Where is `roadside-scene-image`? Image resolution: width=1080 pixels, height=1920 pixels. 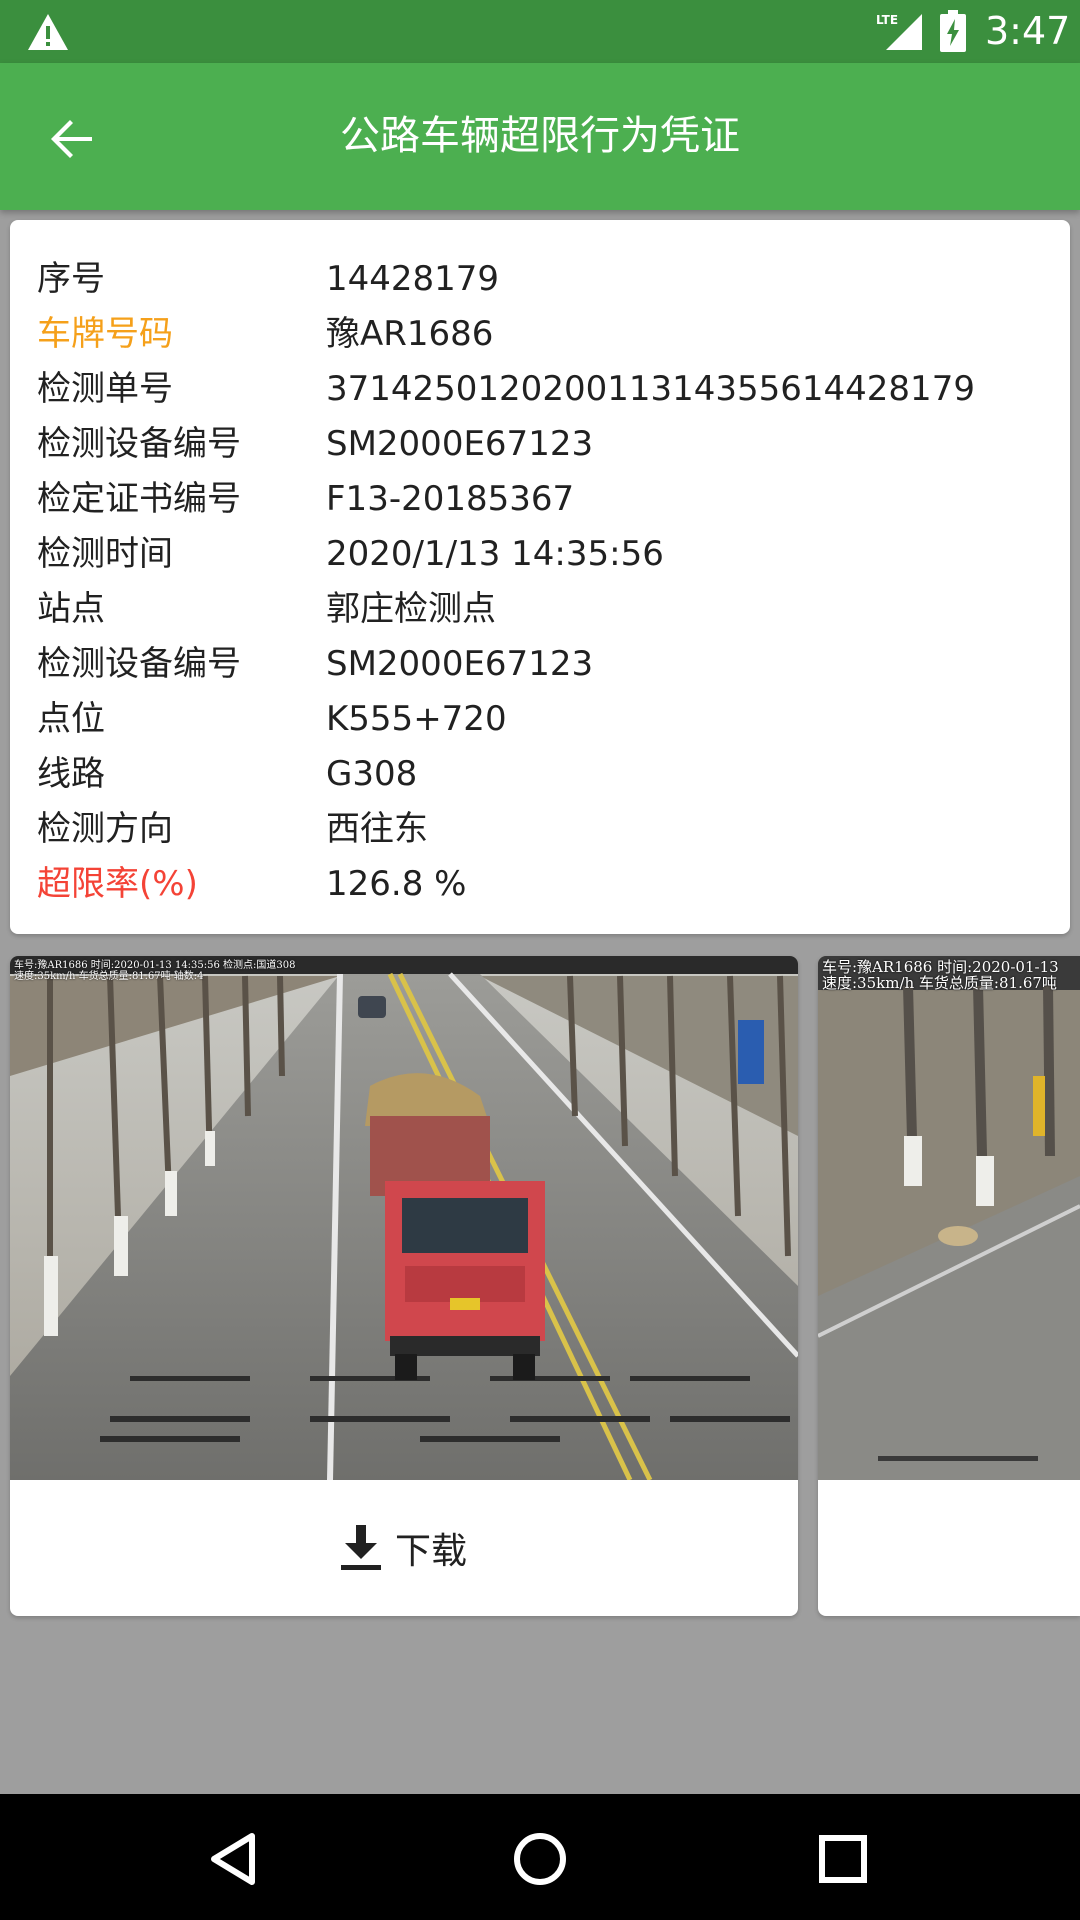
roadside-scene-image is located at coordinates (949, 1218).